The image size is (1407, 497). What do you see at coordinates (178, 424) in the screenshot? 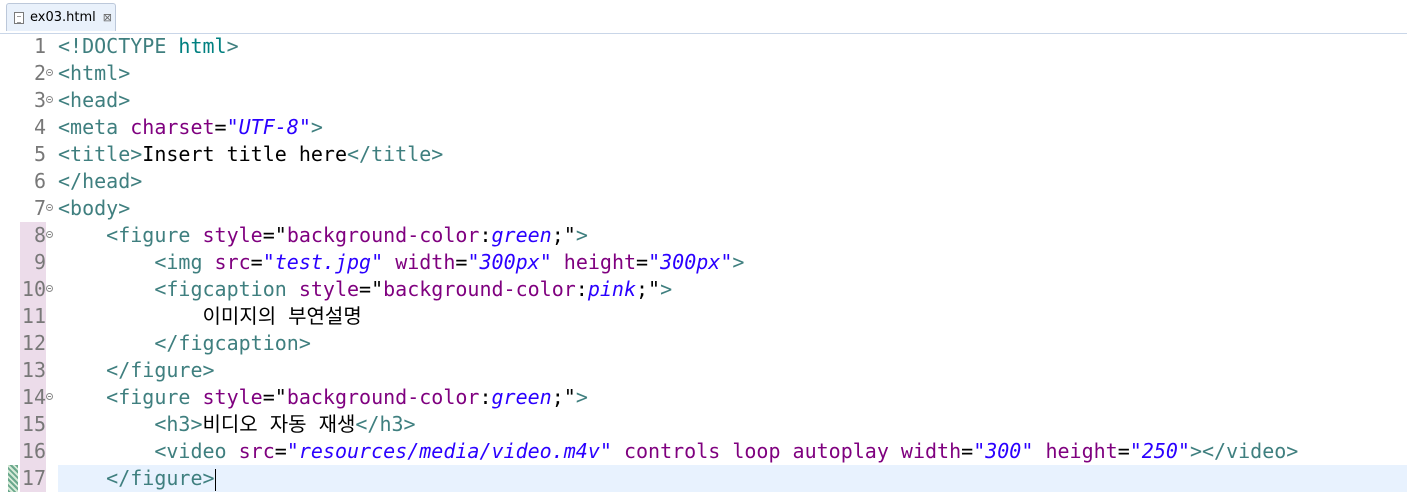
I see `code-token: <h3>` at bounding box center [178, 424].